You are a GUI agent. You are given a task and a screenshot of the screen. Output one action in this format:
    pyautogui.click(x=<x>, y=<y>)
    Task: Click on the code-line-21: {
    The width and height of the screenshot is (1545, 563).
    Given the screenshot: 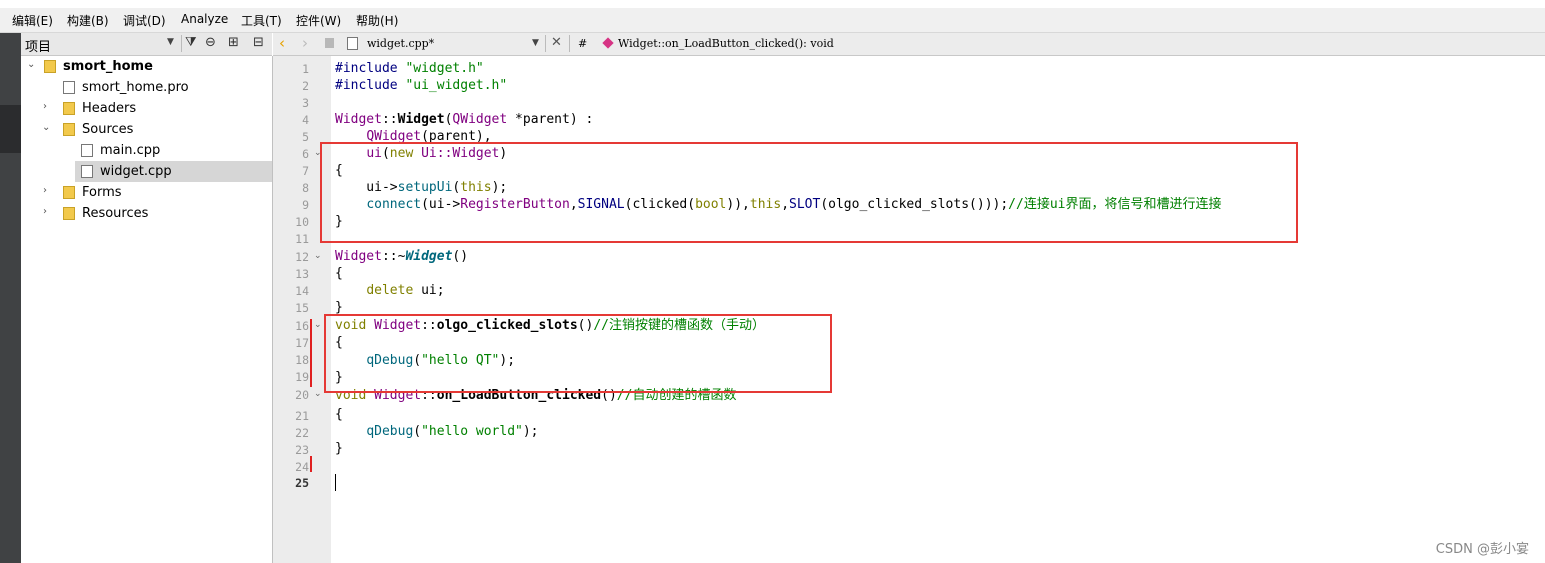 What is the action you would take?
    pyautogui.click(x=339, y=414)
    